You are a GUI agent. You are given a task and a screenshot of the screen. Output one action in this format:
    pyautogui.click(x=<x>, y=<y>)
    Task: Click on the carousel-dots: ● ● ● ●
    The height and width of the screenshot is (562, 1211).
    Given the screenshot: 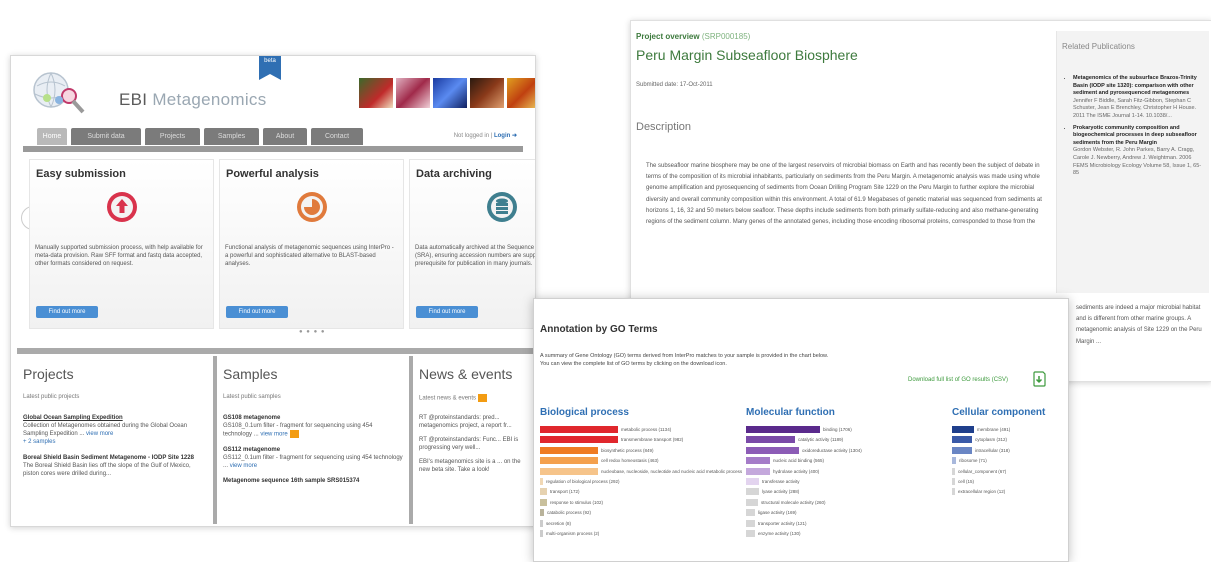 What is the action you would take?
    pyautogui.click(x=312, y=332)
    